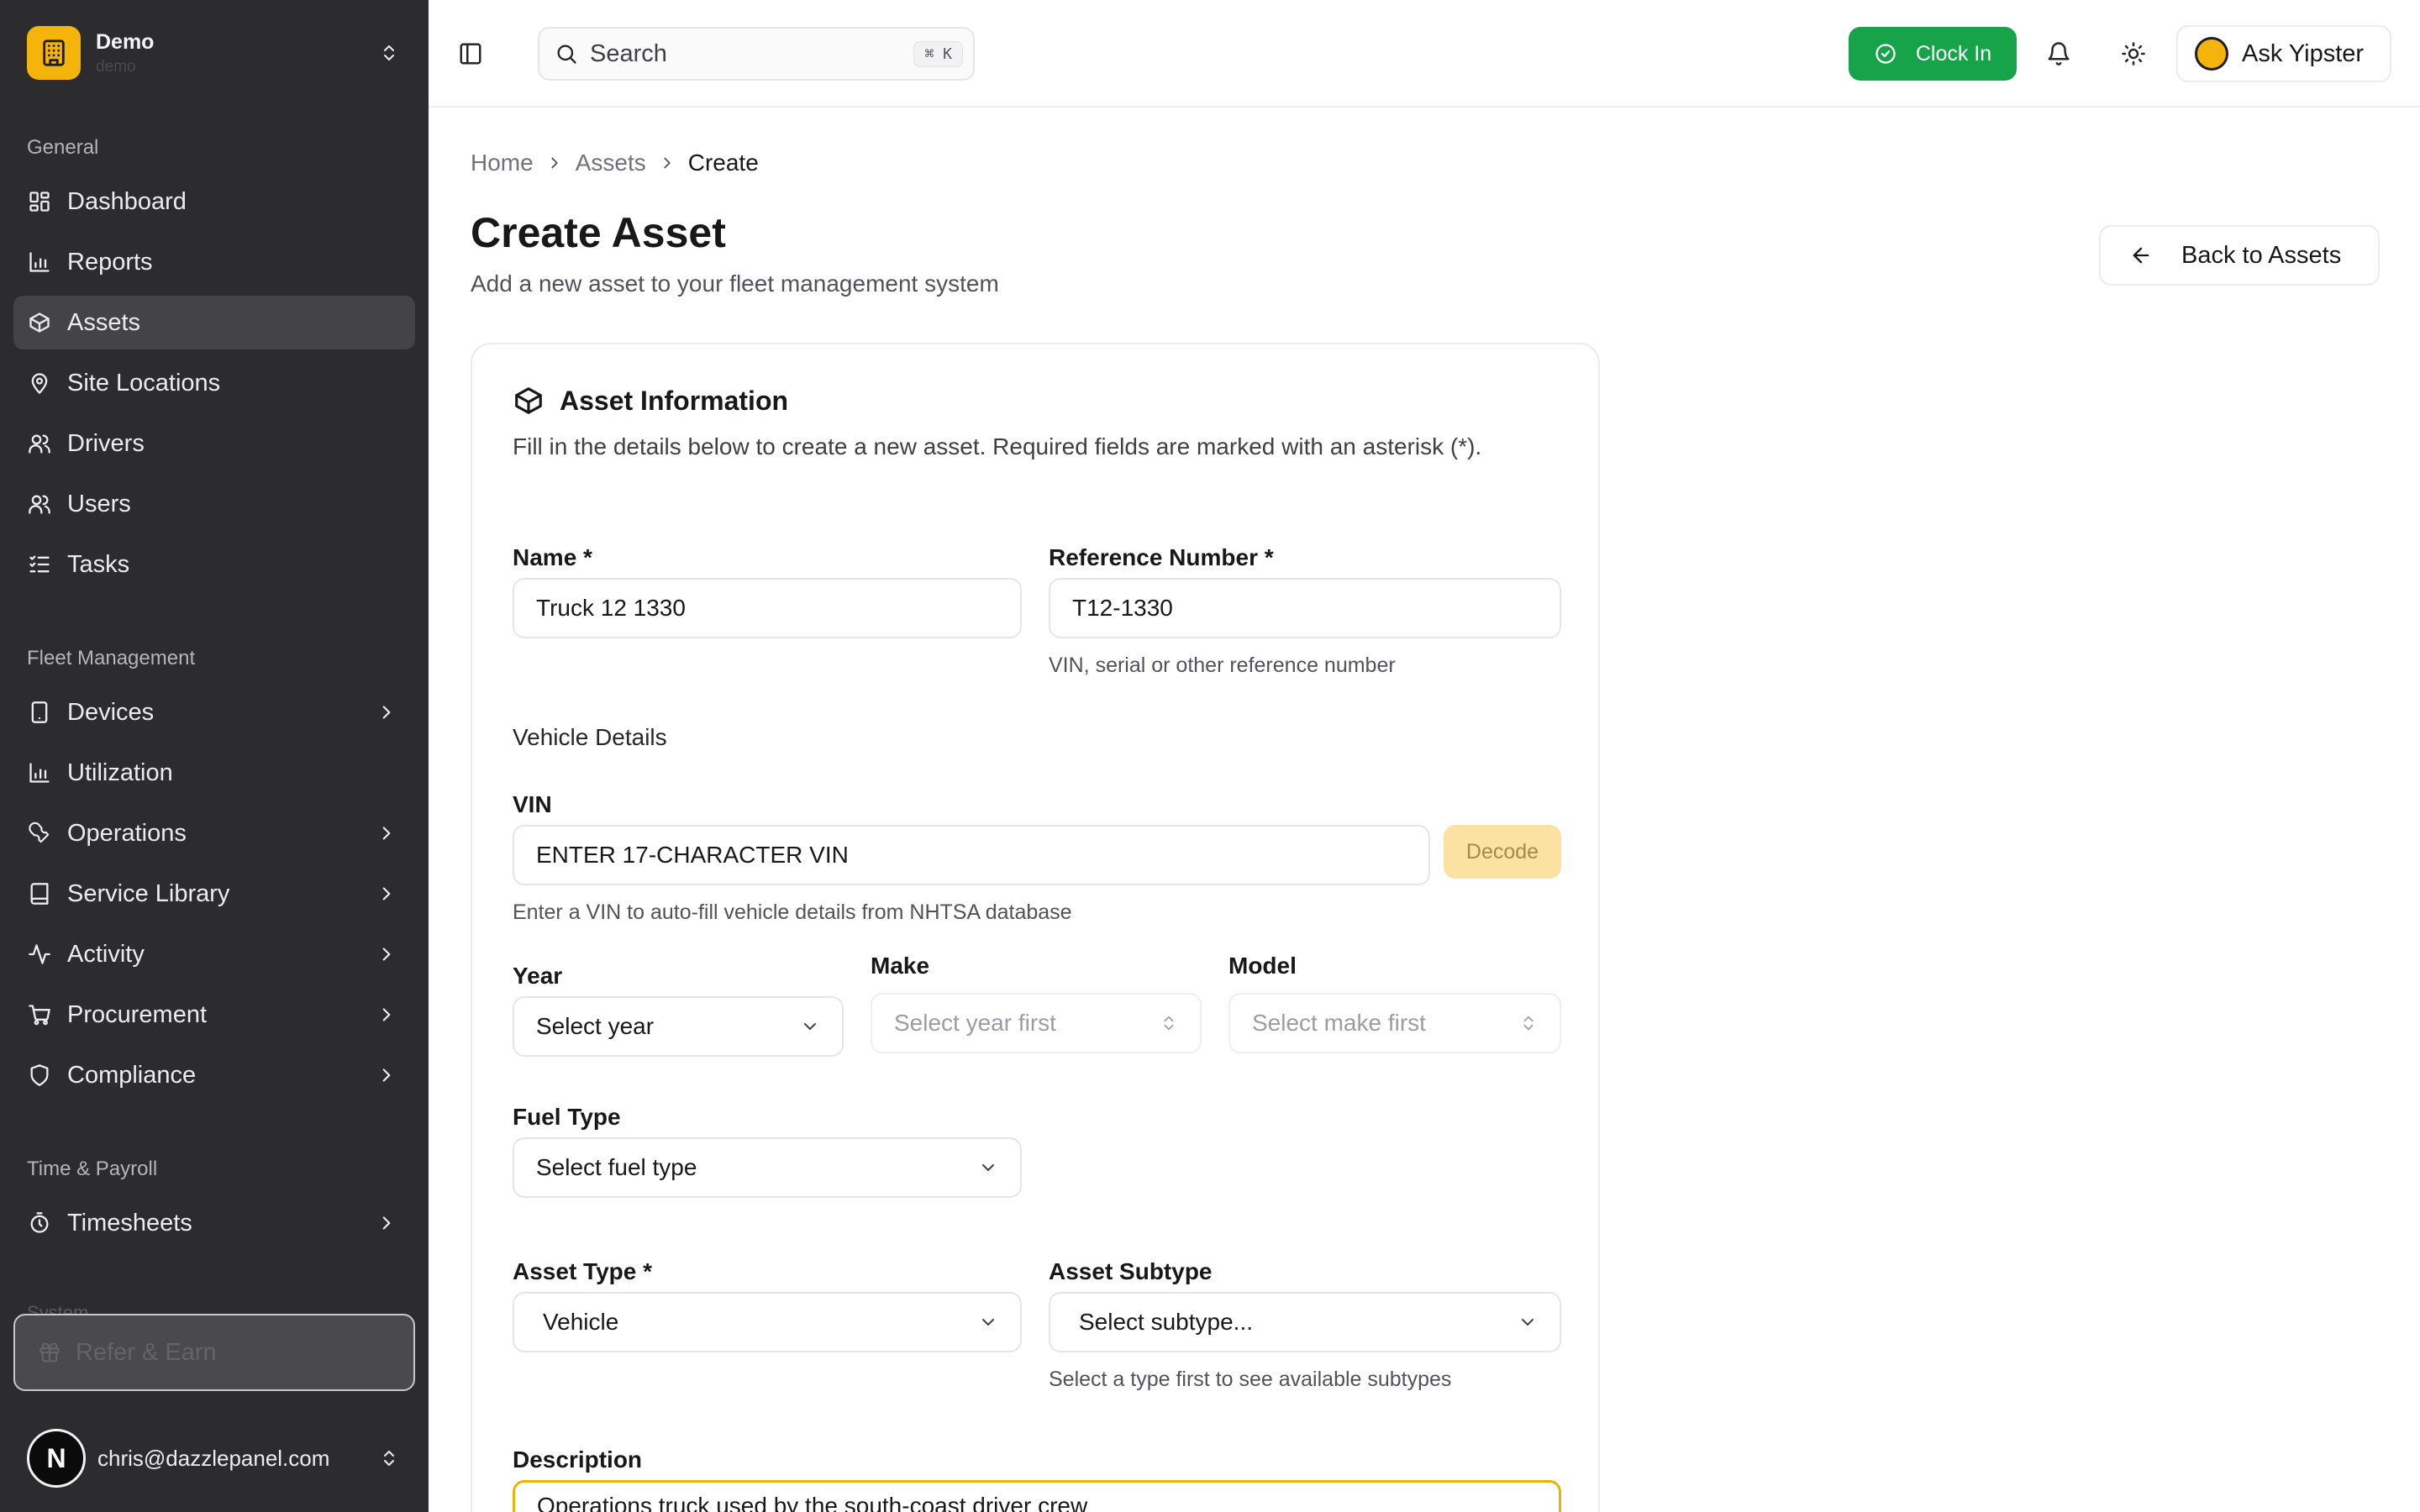  Describe the element at coordinates (1394, 1023) in the screenshot. I see `model-select: Select make first` at that location.